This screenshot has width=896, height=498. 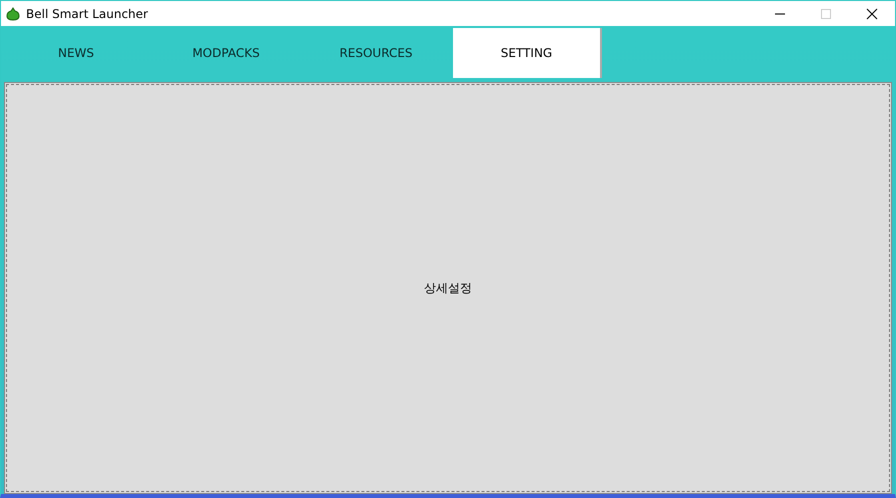 I want to click on tab: MODPACKS, so click(x=226, y=53).